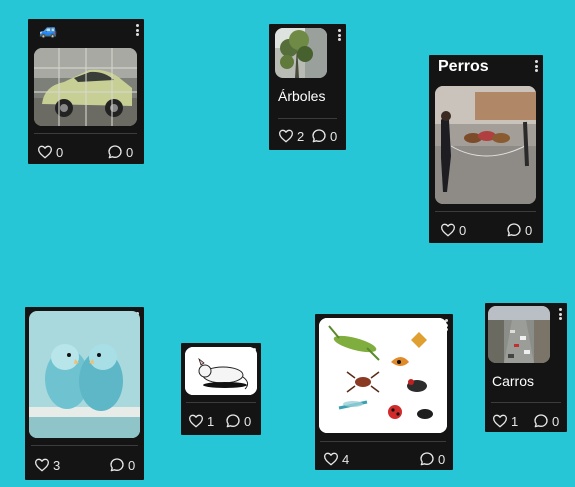  What do you see at coordinates (301, 53) in the screenshot?
I see `tree-photo` at bounding box center [301, 53].